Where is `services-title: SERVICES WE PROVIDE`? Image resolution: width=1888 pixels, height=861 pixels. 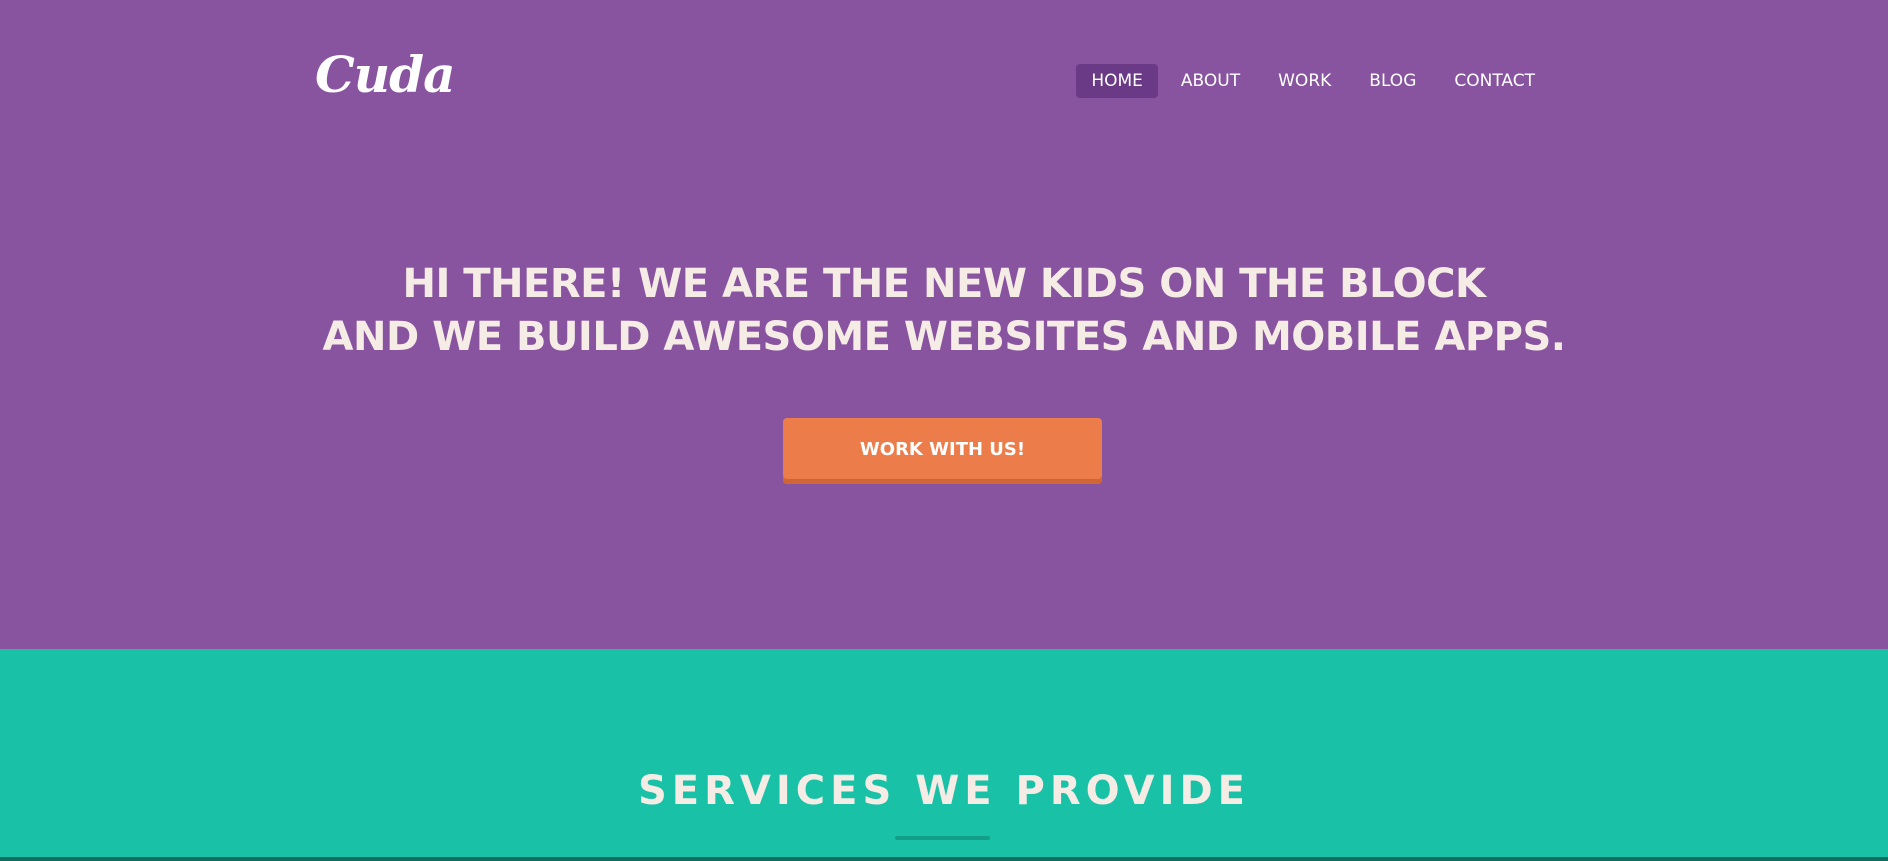
services-title: SERVICES WE PROVIDE is located at coordinates (944, 791).